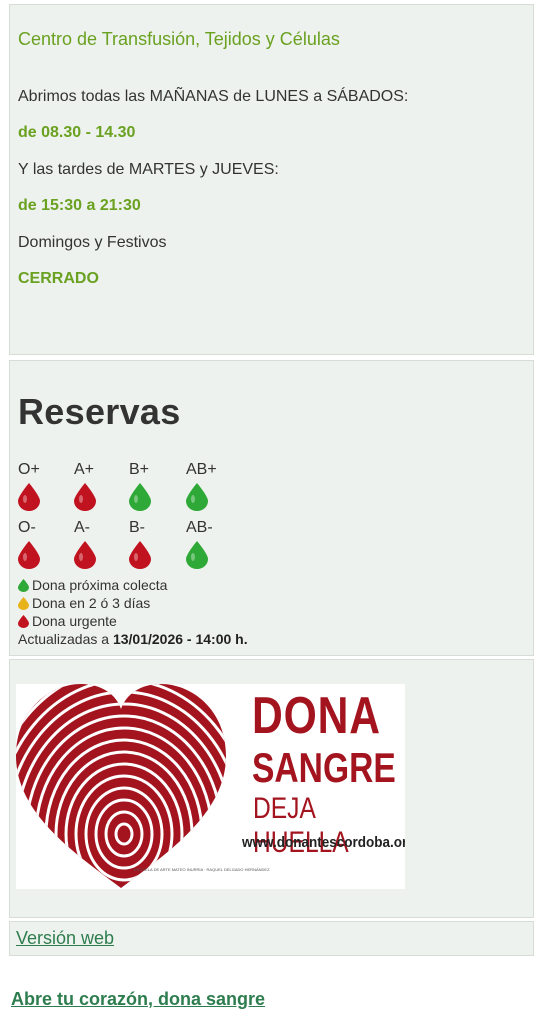 The width and height of the screenshot is (545, 1024). I want to click on blood-type-label: O+, so click(29, 469).